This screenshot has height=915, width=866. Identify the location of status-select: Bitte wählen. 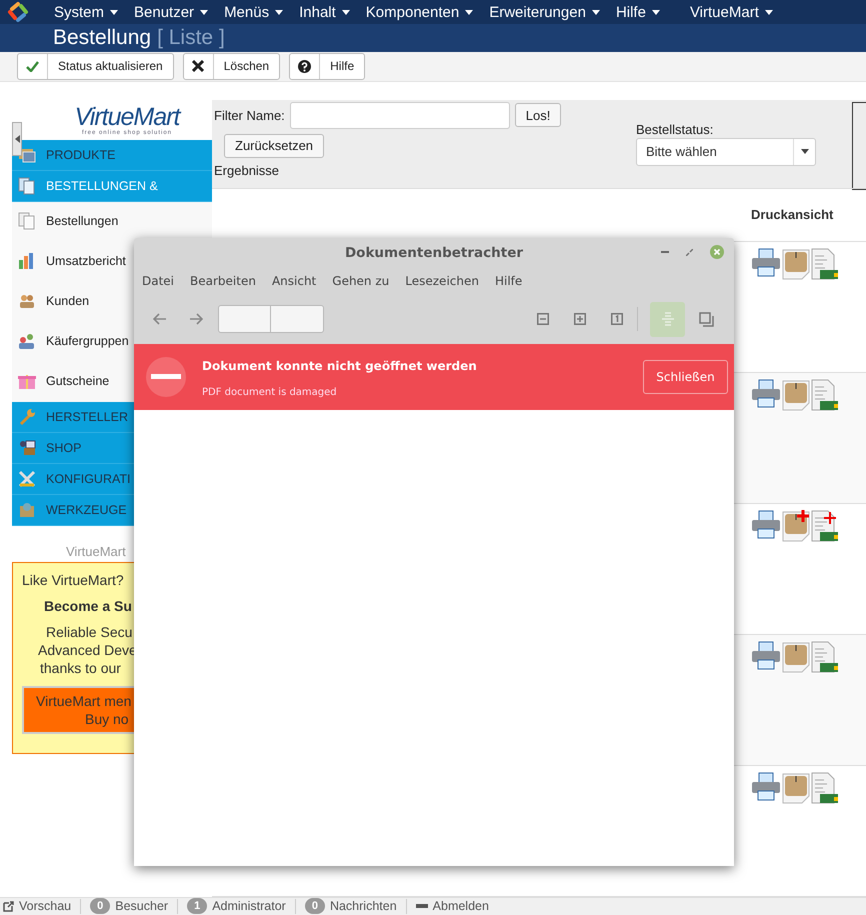
(726, 152).